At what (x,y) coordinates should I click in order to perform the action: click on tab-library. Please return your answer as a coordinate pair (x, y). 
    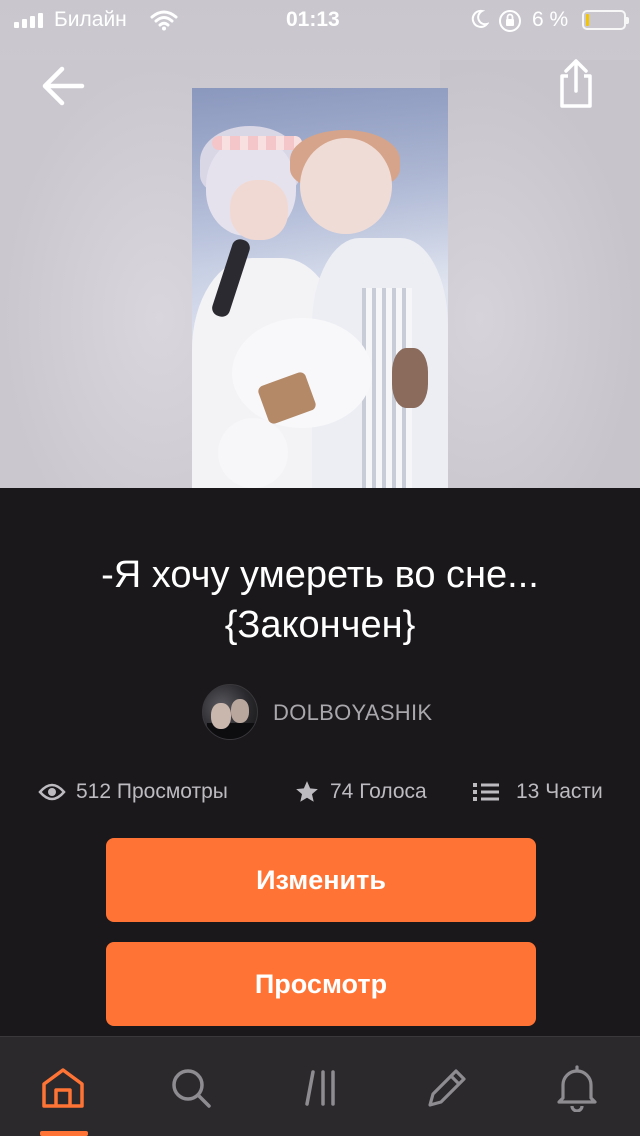
    Looking at the image, I should click on (321, 1088).